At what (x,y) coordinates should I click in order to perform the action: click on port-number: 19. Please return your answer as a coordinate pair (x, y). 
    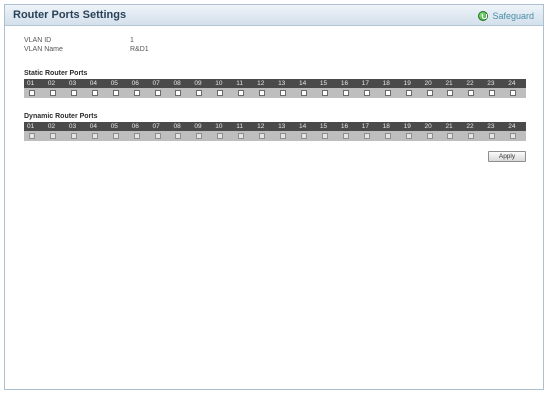
    Looking at the image, I should click on (407, 126).